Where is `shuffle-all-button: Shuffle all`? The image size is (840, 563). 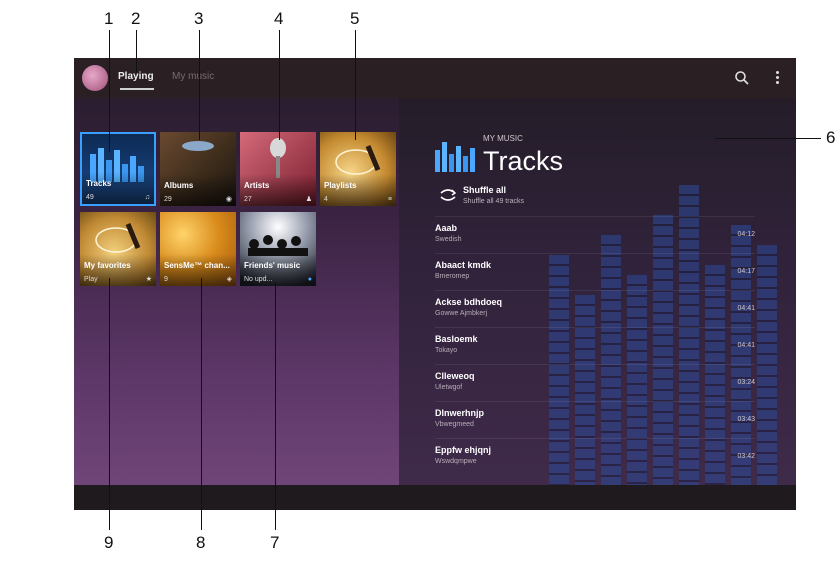
shuffle-all-button: Shuffle all is located at coordinates (484, 190).